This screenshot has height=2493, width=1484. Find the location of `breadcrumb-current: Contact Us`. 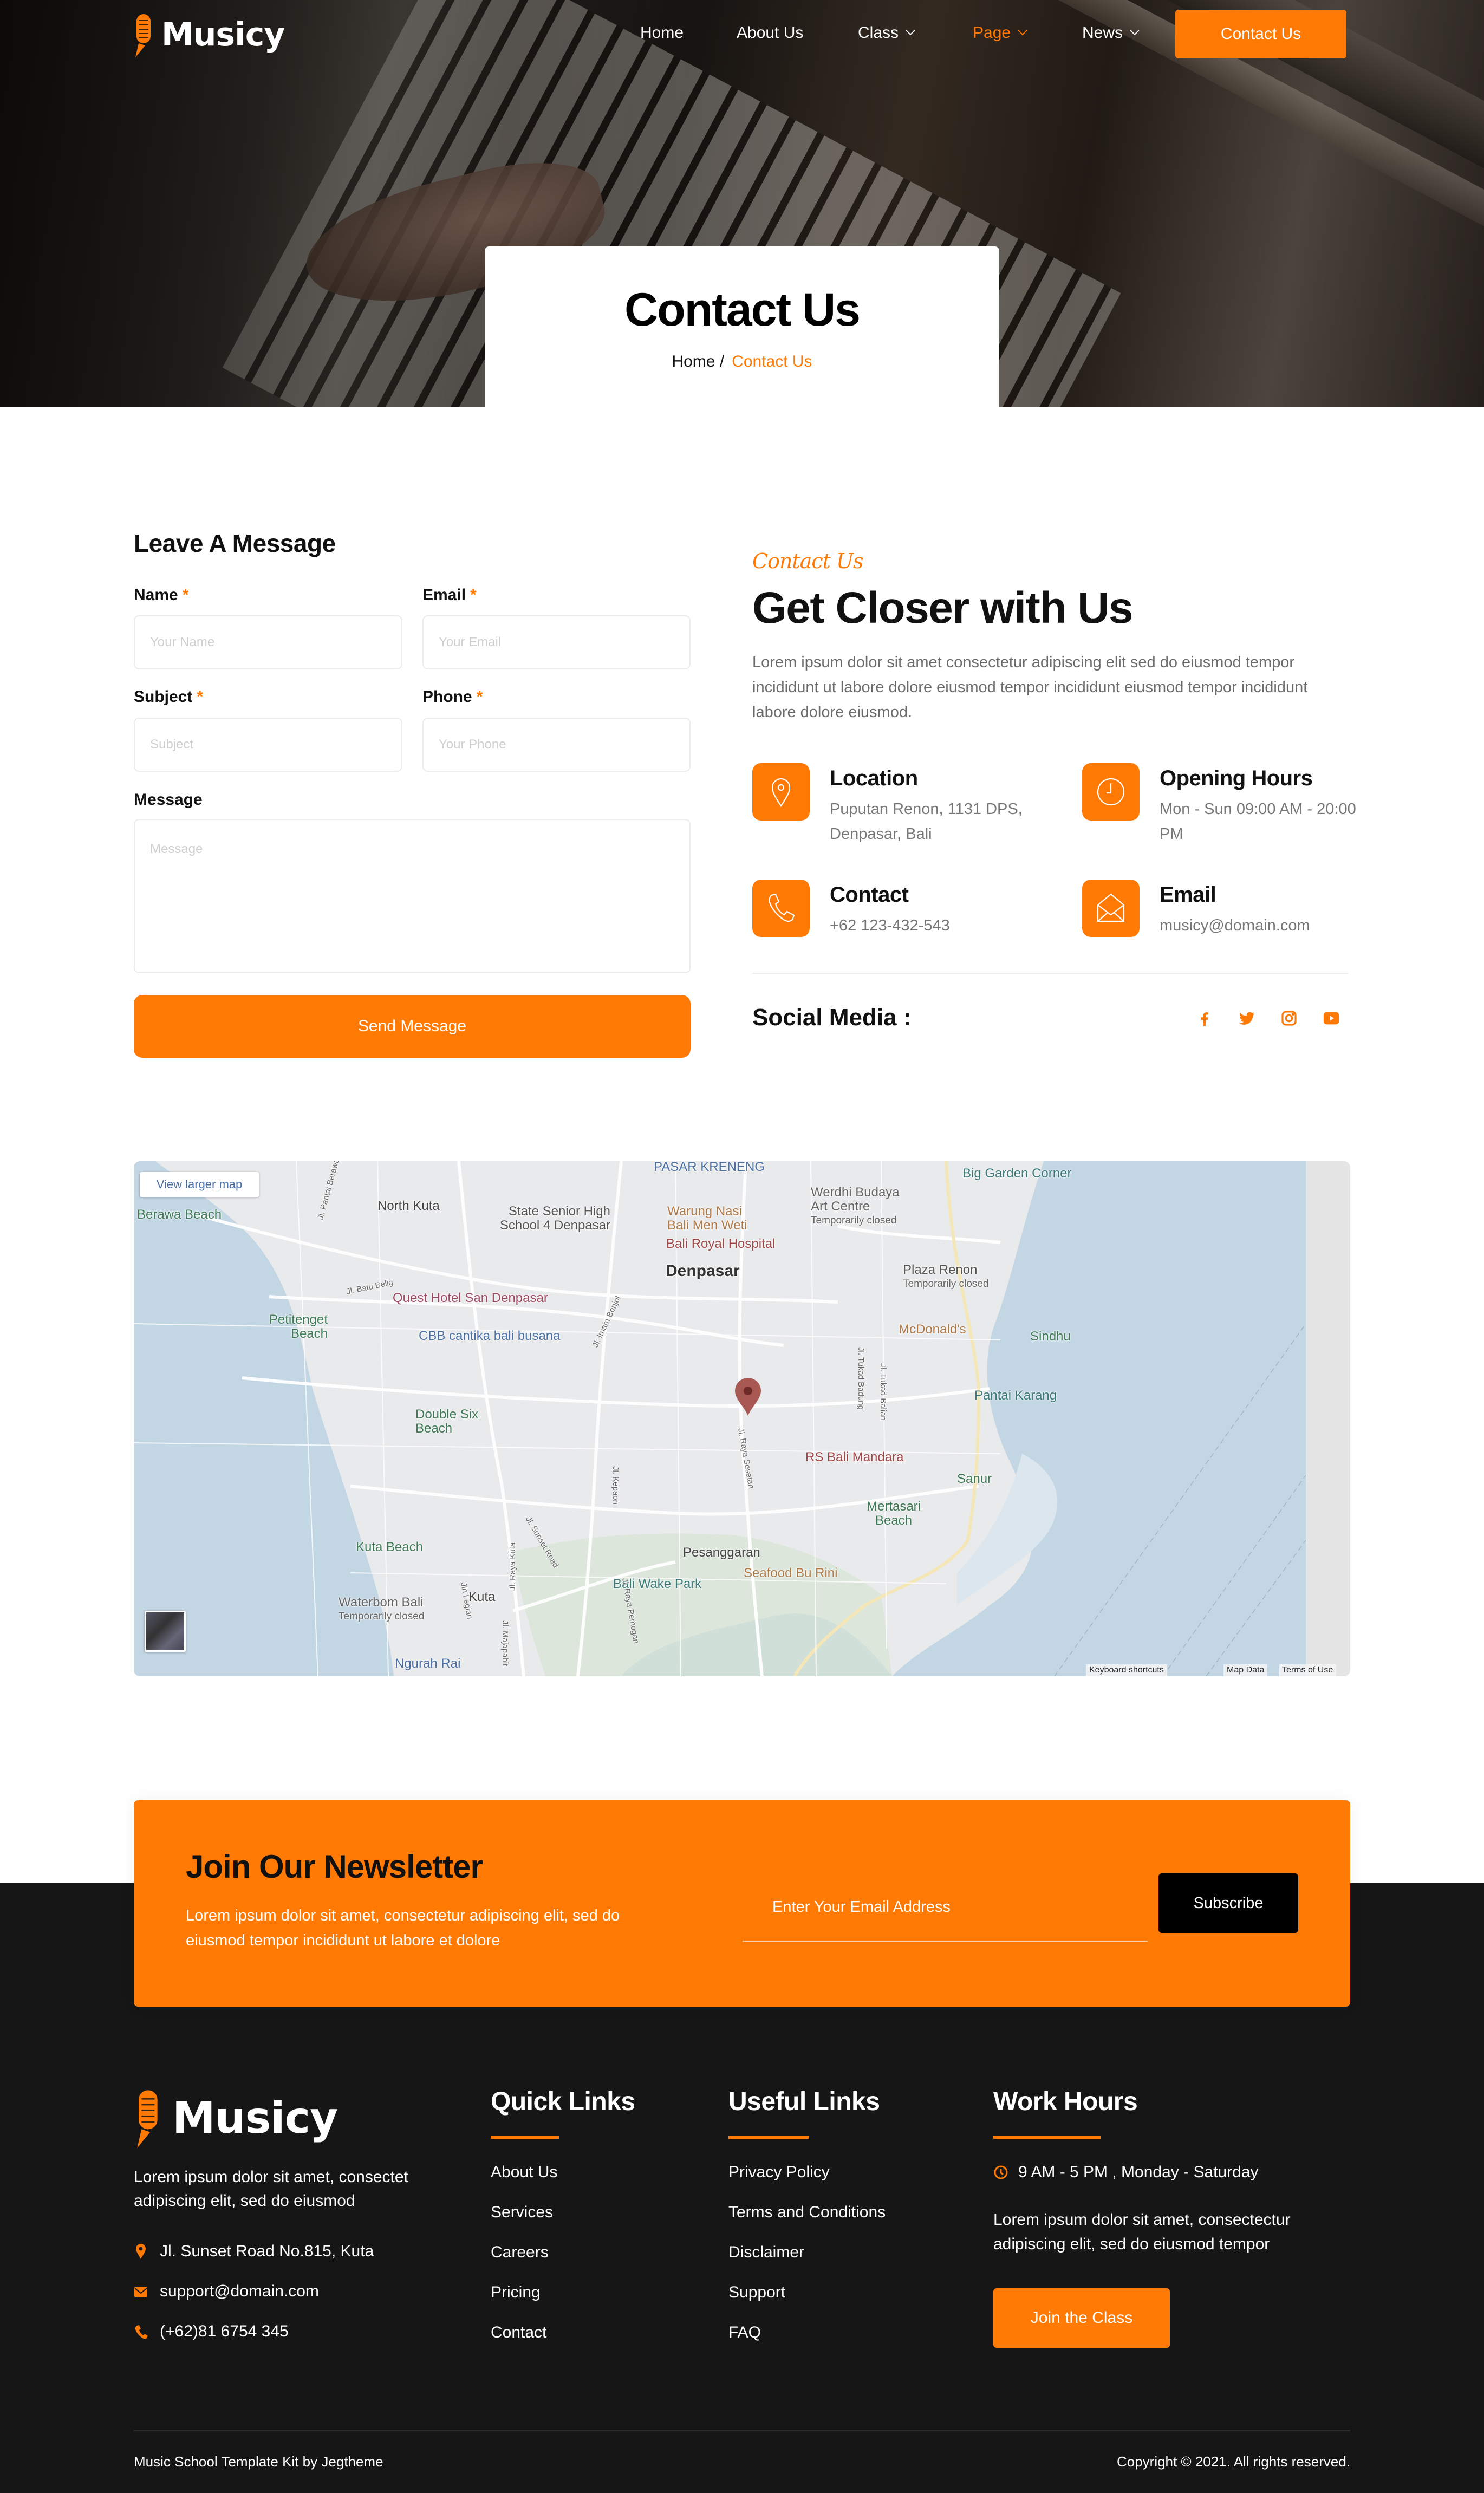

breadcrumb-current: Contact Us is located at coordinates (772, 361).